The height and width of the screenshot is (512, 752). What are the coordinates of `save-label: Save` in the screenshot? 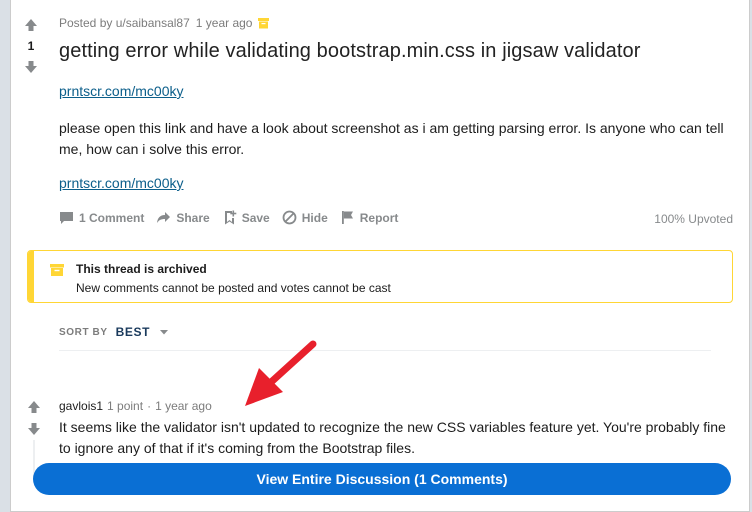 It's located at (255, 217).